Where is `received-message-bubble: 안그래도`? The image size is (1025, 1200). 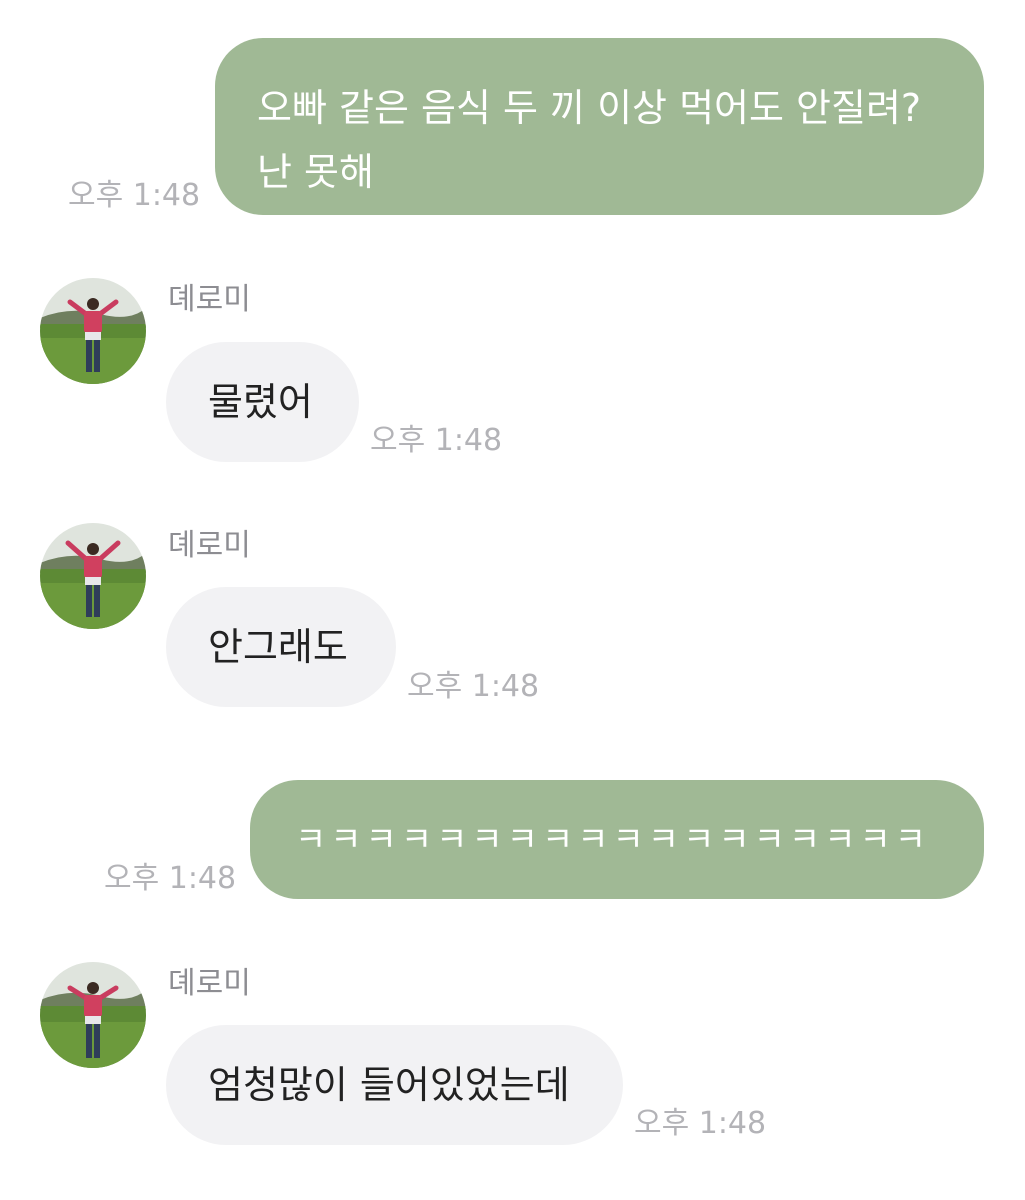
received-message-bubble: 안그래도 is located at coordinates (281, 647).